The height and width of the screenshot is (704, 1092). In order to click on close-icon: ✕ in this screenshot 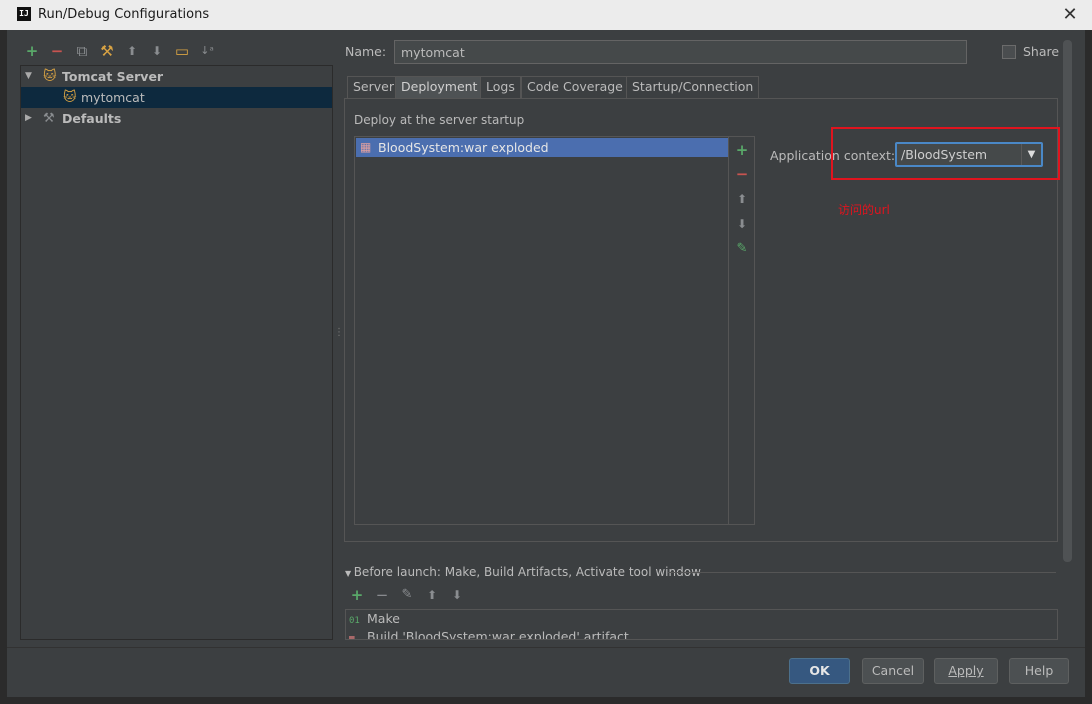, I will do `click(1070, 15)`.